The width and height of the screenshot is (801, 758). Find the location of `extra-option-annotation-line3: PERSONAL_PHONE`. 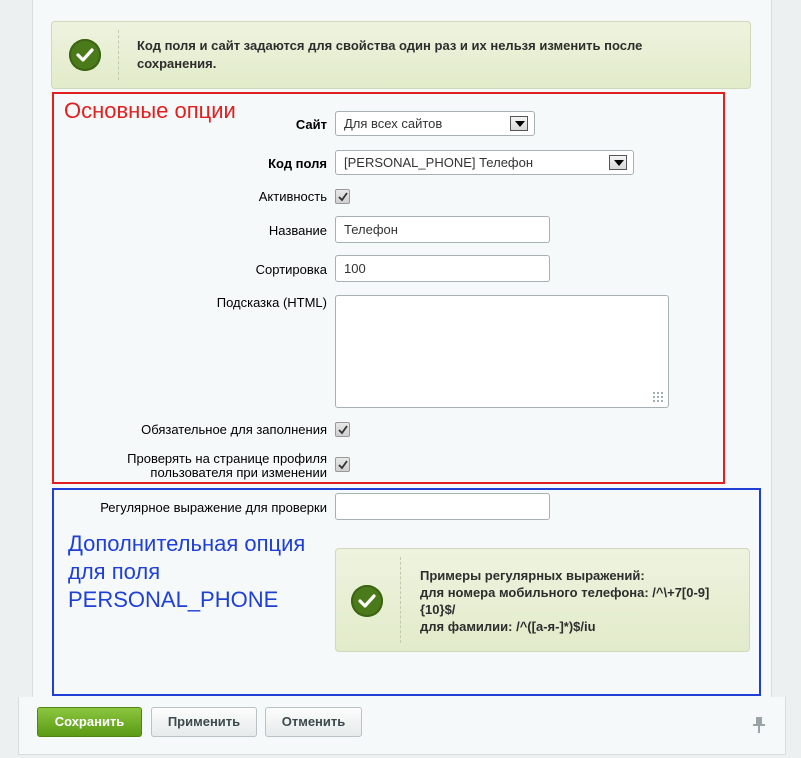

extra-option-annotation-line3: PERSONAL_PHONE is located at coordinates (173, 599).